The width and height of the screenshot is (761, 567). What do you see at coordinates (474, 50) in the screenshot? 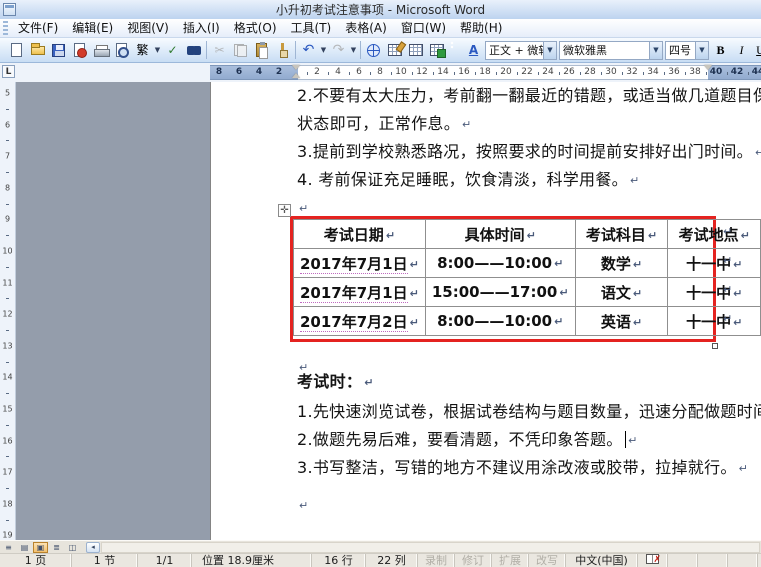
I see `styles-and-formatting-icon: A` at bounding box center [474, 50].